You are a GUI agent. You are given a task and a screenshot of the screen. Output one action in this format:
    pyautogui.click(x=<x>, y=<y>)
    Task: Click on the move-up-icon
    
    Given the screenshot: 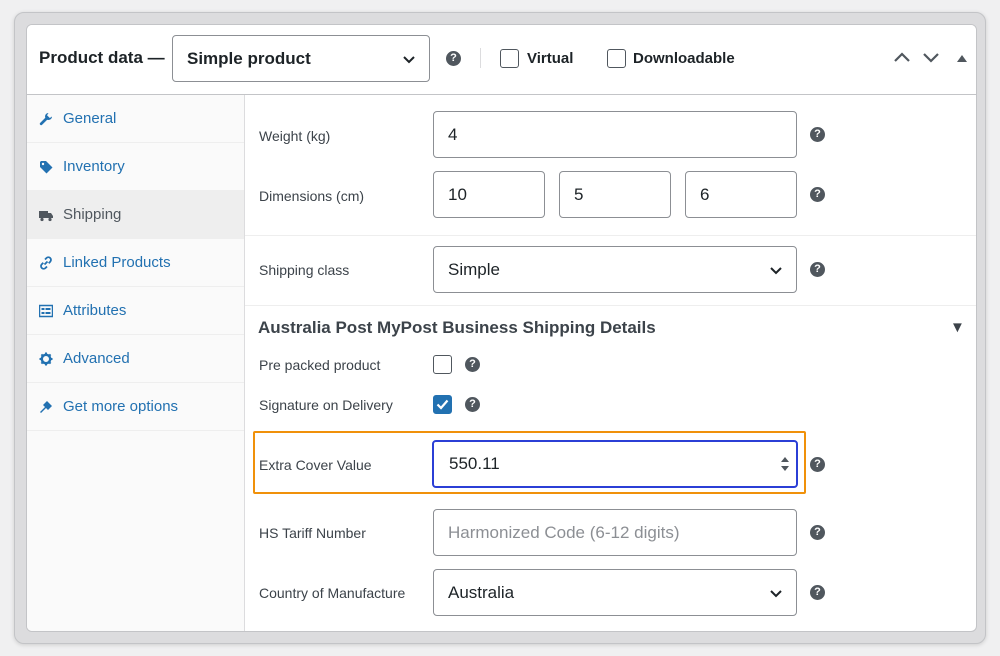 What is the action you would take?
    pyautogui.click(x=902, y=57)
    